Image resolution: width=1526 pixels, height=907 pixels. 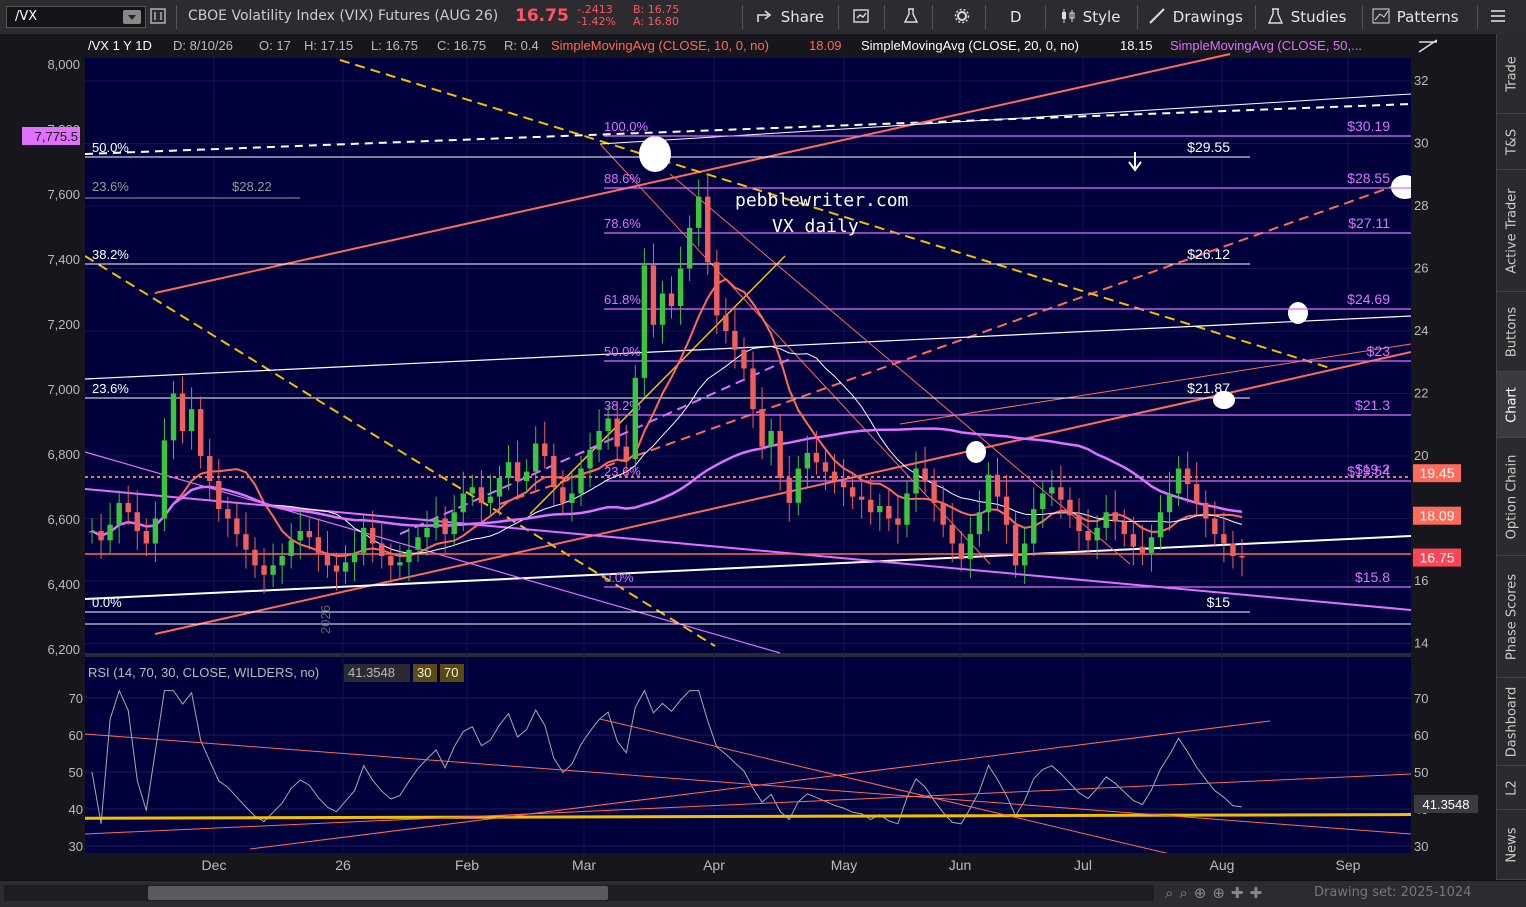 What do you see at coordinates (1101, 17) in the screenshot?
I see `style-label: Style` at bounding box center [1101, 17].